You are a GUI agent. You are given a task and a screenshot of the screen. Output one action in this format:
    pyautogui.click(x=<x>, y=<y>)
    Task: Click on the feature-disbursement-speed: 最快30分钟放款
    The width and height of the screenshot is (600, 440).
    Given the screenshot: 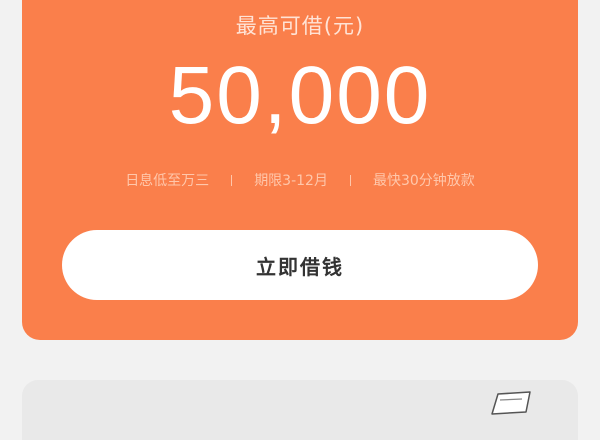 What is the action you would take?
    pyautogui.click(x=423, y=181)
    